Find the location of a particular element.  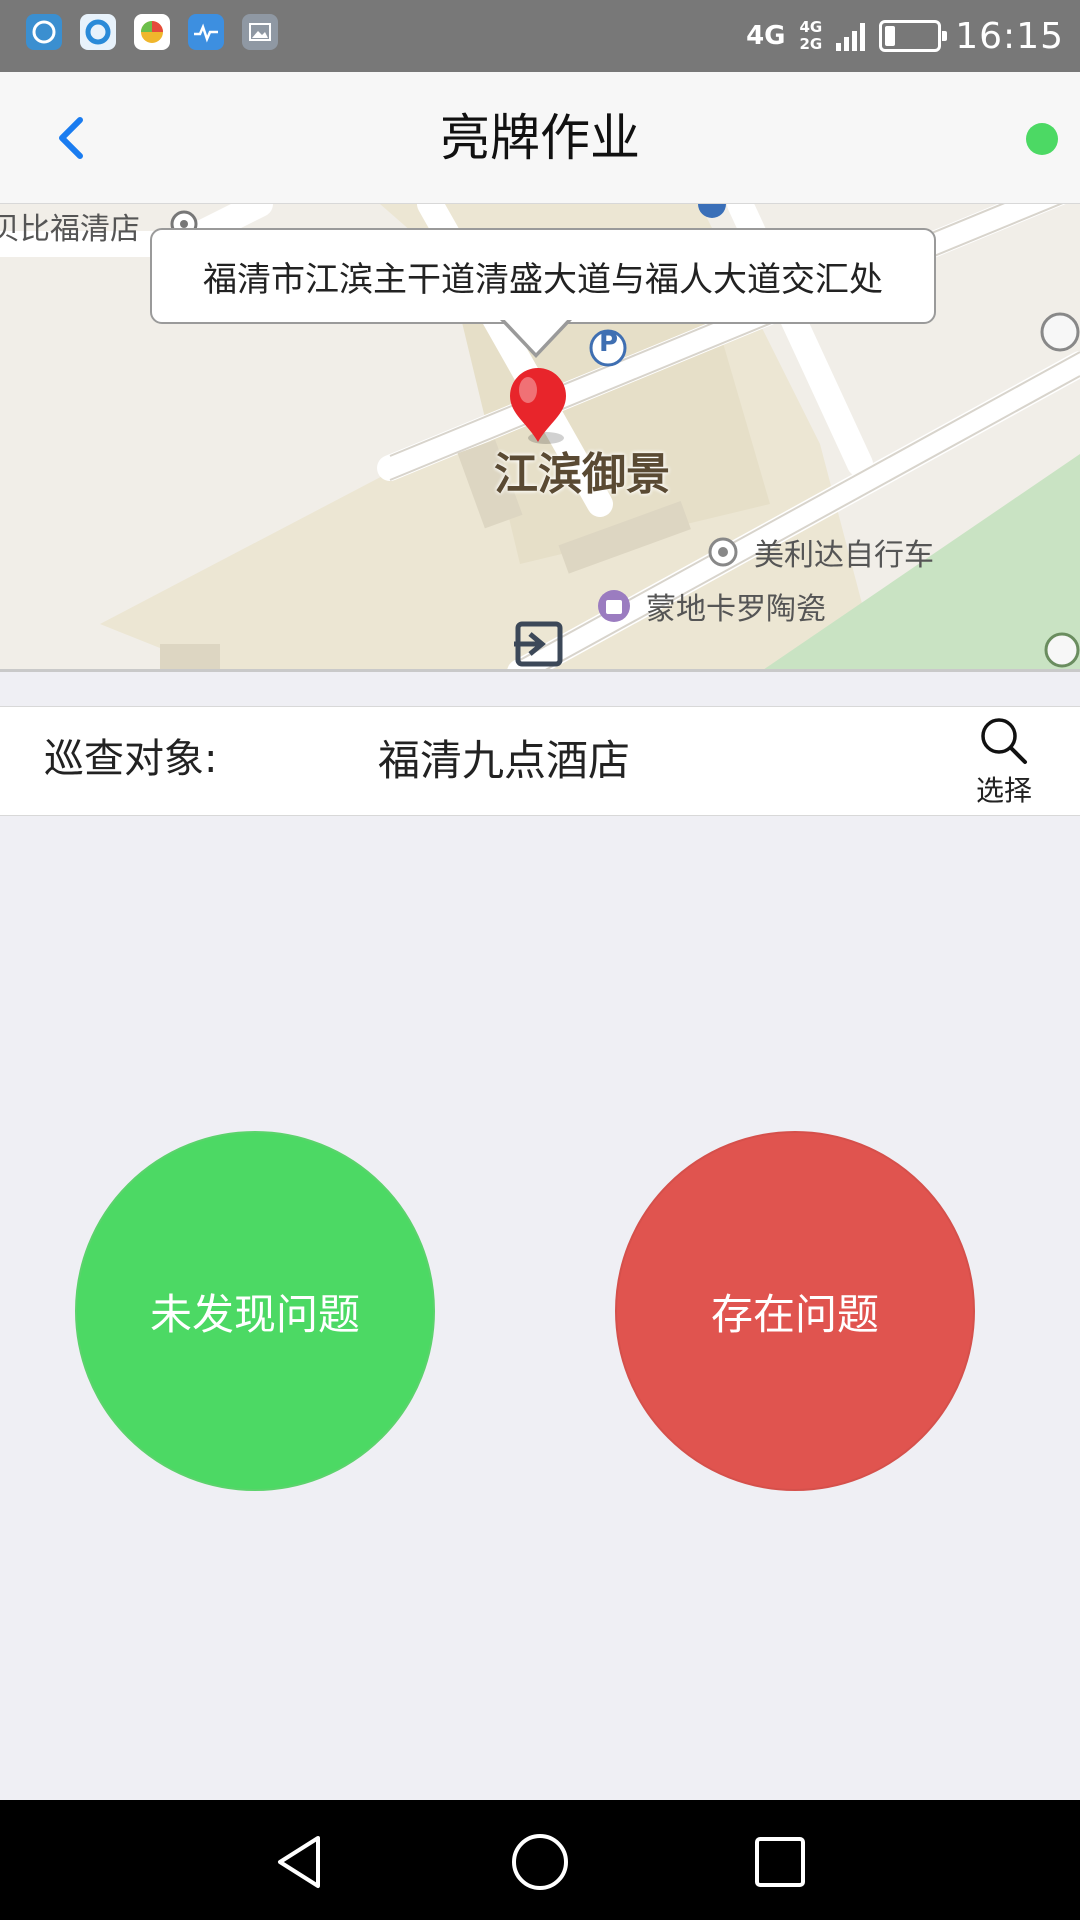

health-icon is located at coordinates (206, 32).